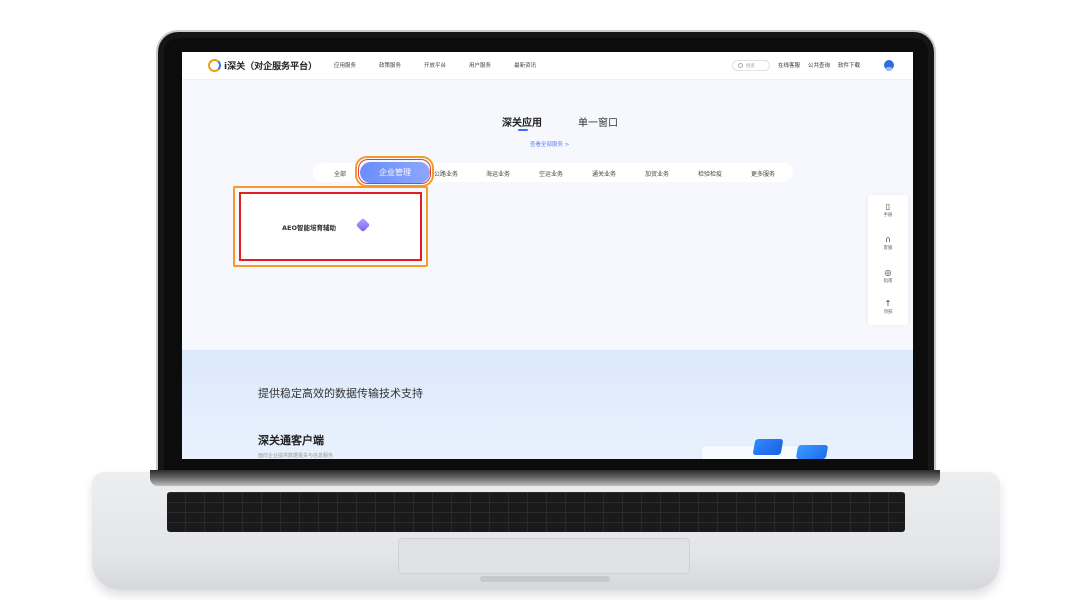 The width and height of the screenshot is (1080, 600). What do you see at coordinates (710, 173) in the screenshot?
I see `category-inspection: 检验检疫` at bounding box center [710, 173].